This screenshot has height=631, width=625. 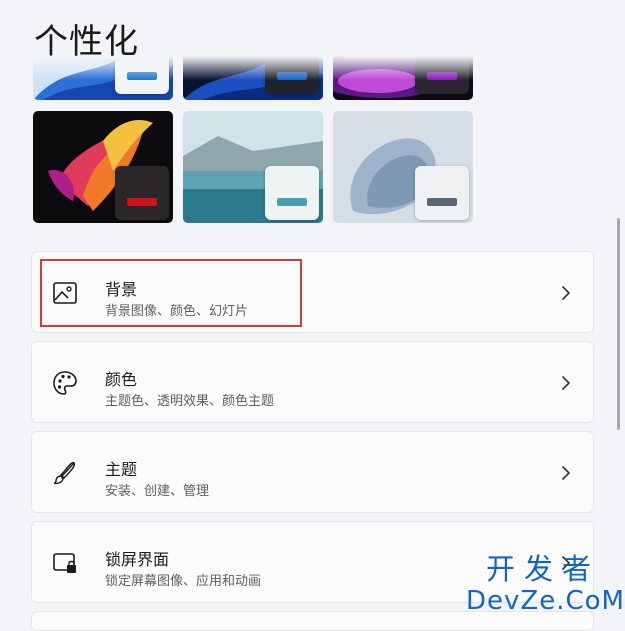 What do you see at coordinates (157, 491) in the screenshot?
I see `card-subtitle: 安装、创建、管理` at bounding box center [157, 491].